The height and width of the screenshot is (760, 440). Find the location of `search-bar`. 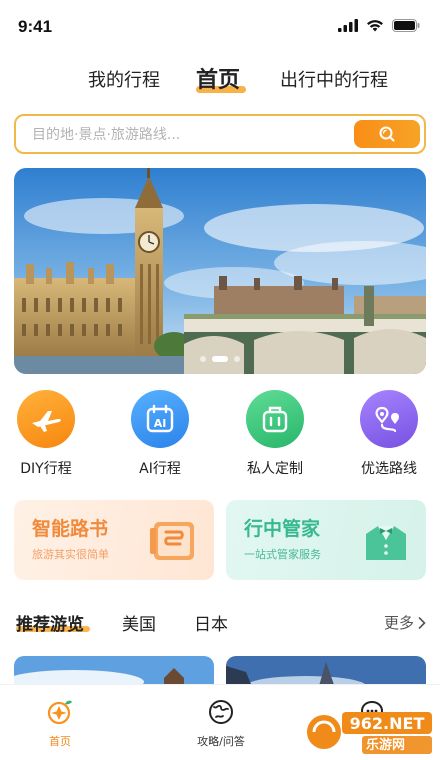

search-bar is located at coordinates (220, 134).